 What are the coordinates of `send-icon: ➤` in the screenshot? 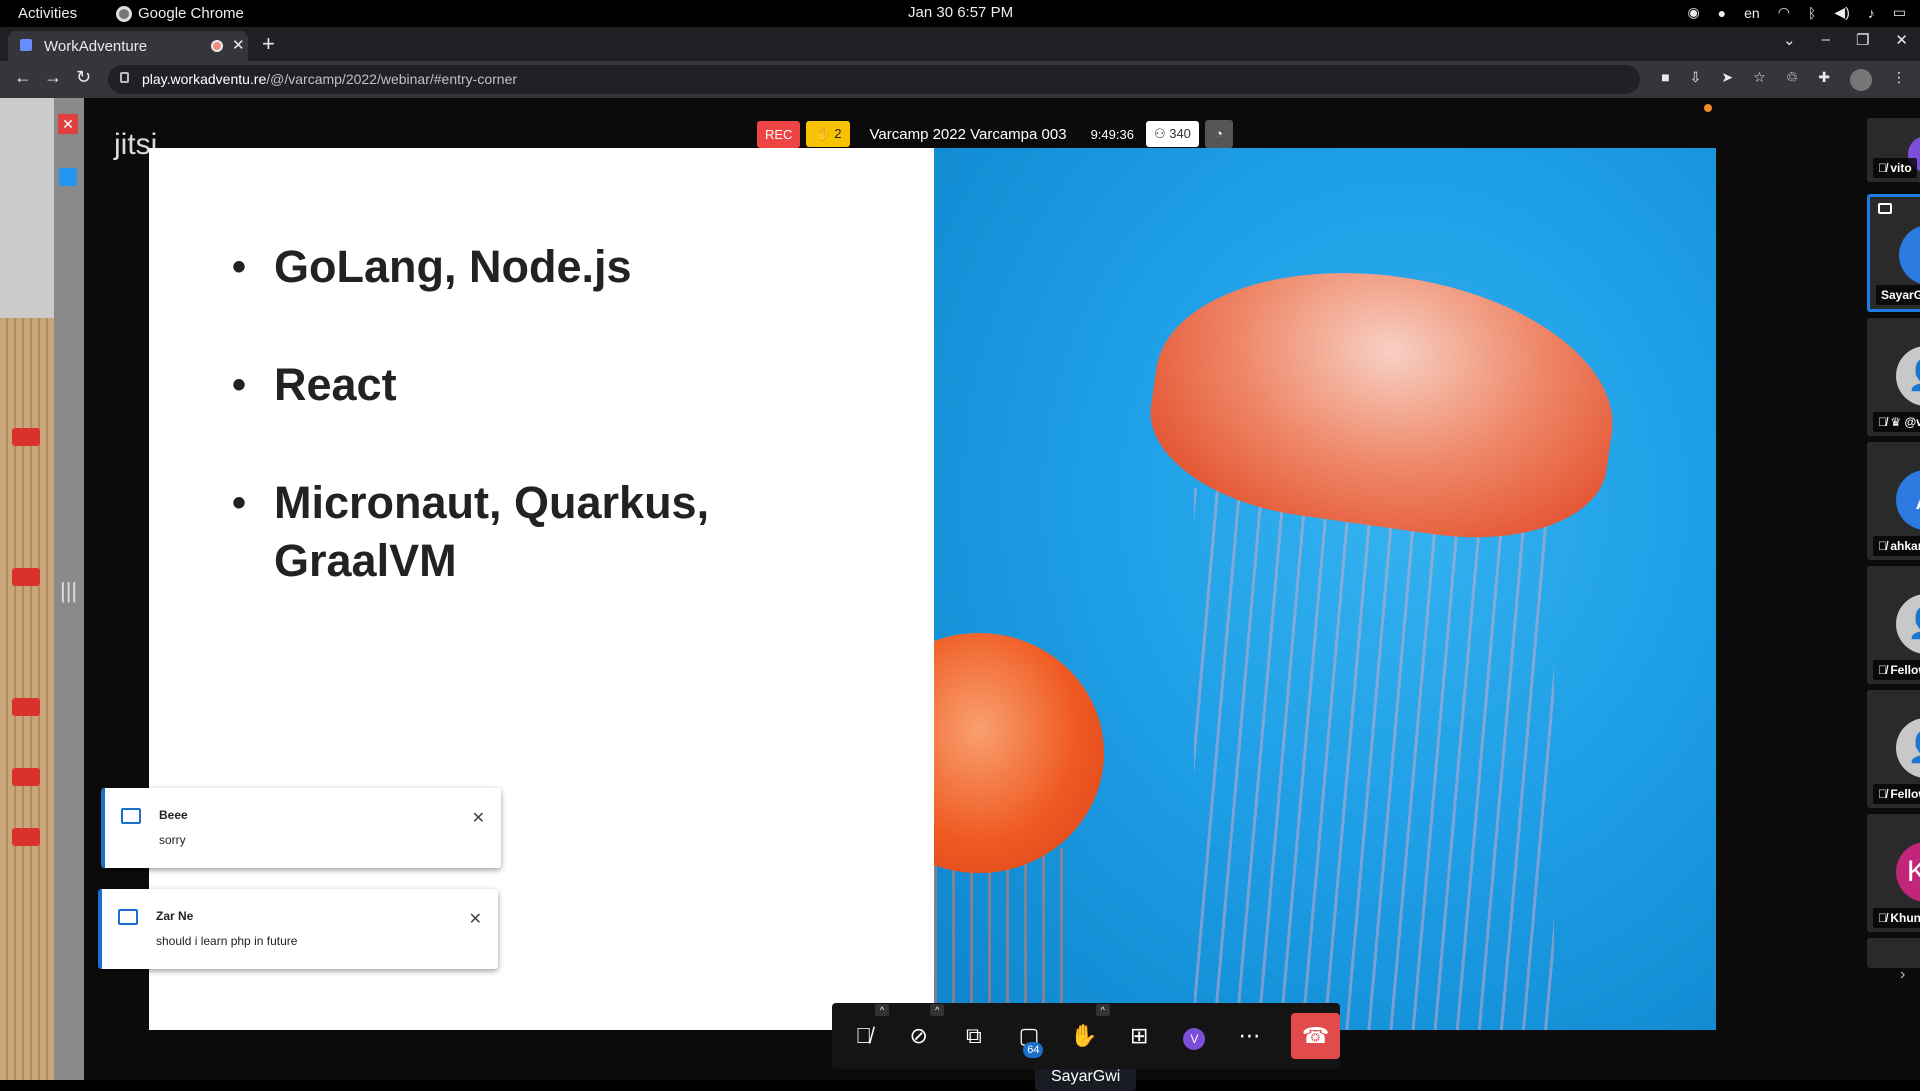 It's located at (1727, 80).